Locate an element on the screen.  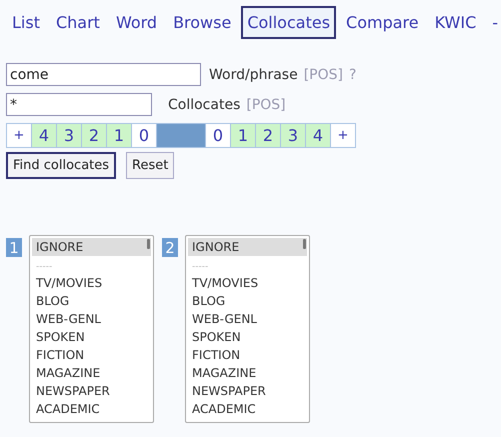
nav-tab: Collocates is located at coordinates (288, 22).